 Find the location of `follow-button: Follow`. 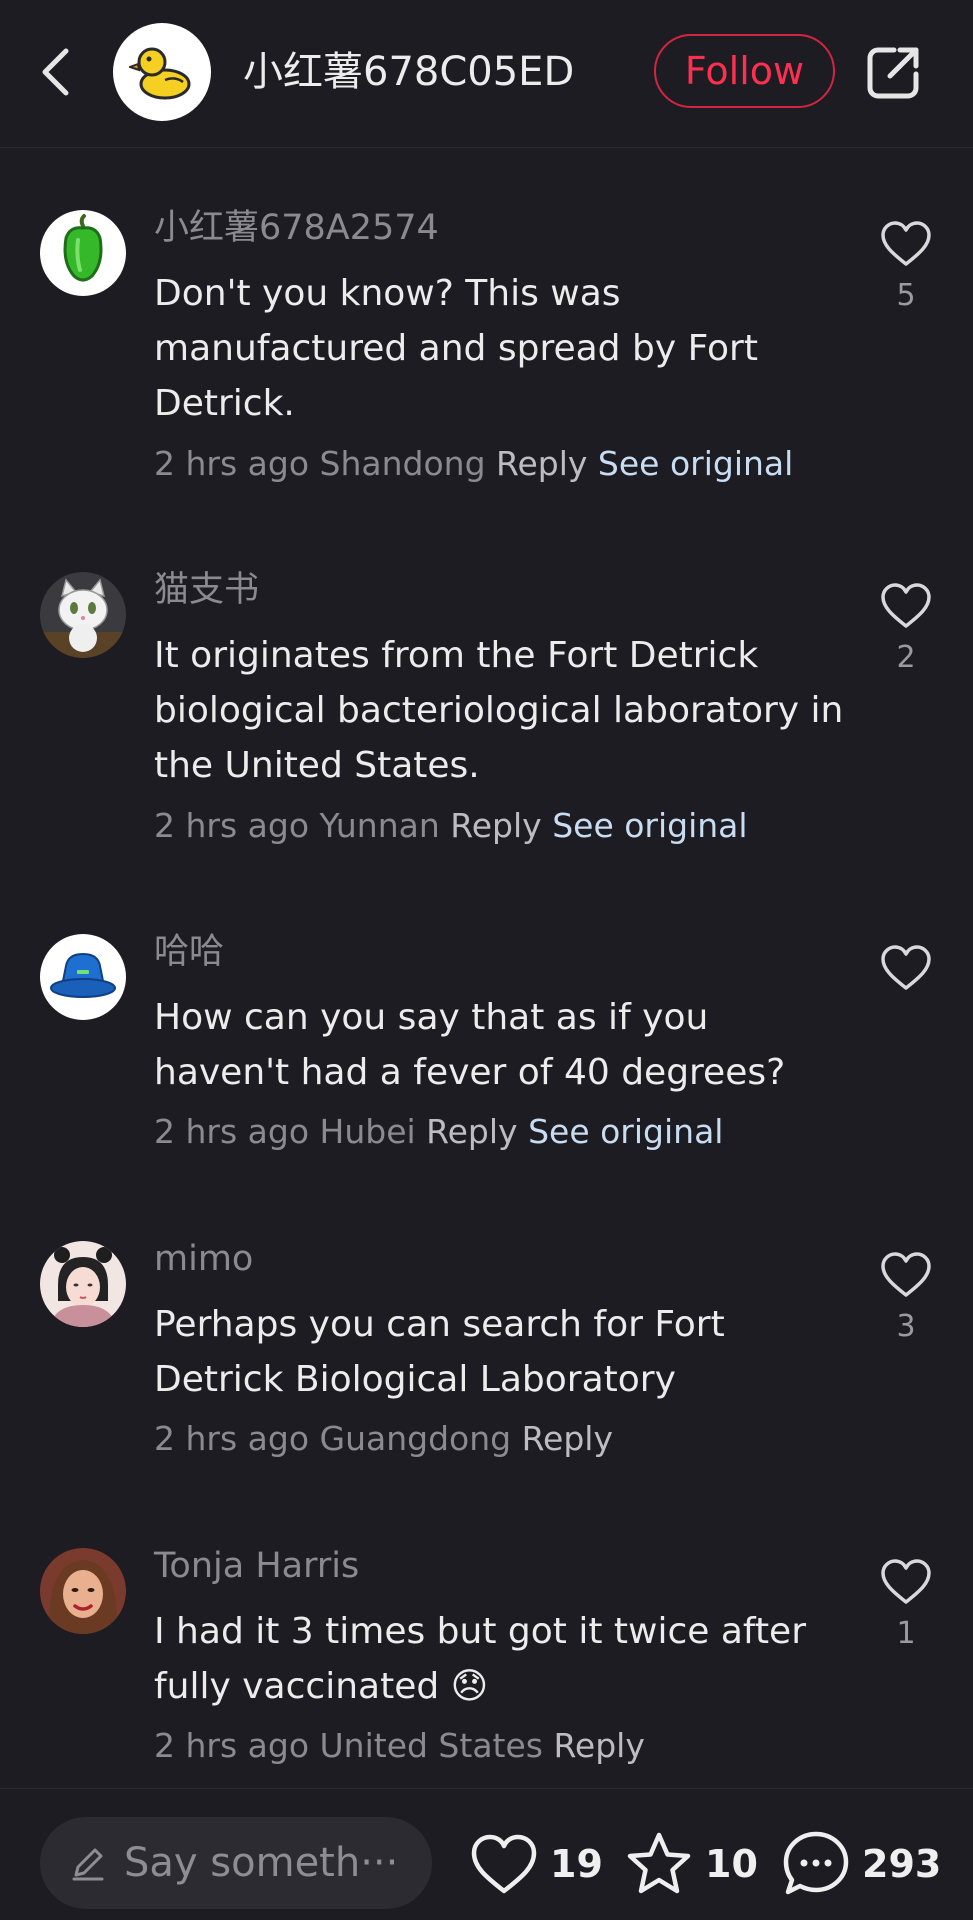

follow-button: Follow is located at coordinates (744, 71).